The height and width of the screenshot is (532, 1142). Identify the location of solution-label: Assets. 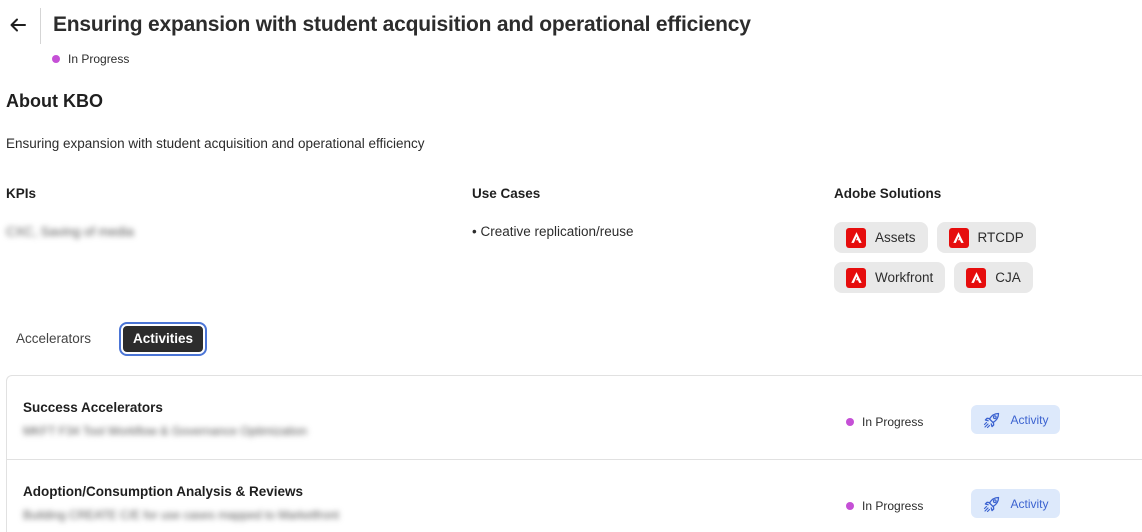
(895, 237).